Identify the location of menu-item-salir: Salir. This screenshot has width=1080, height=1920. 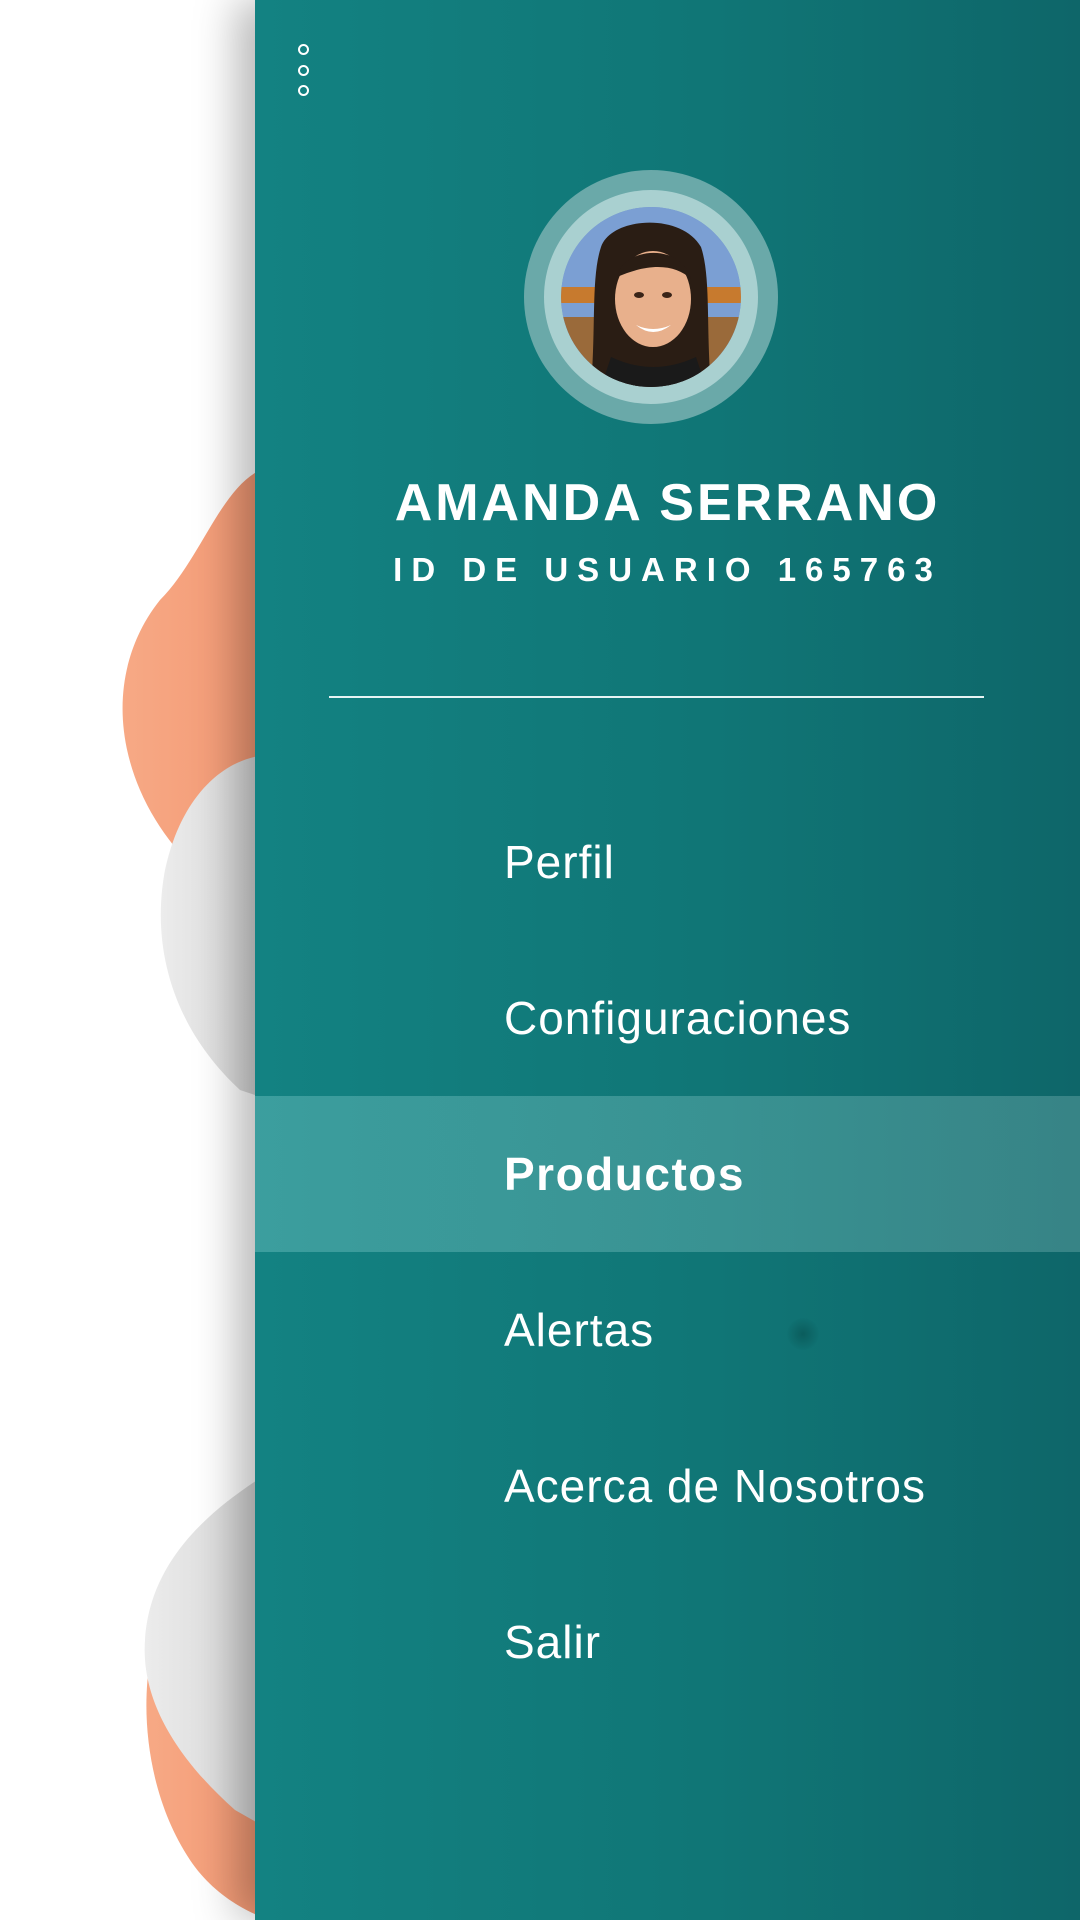
(667, 1642).